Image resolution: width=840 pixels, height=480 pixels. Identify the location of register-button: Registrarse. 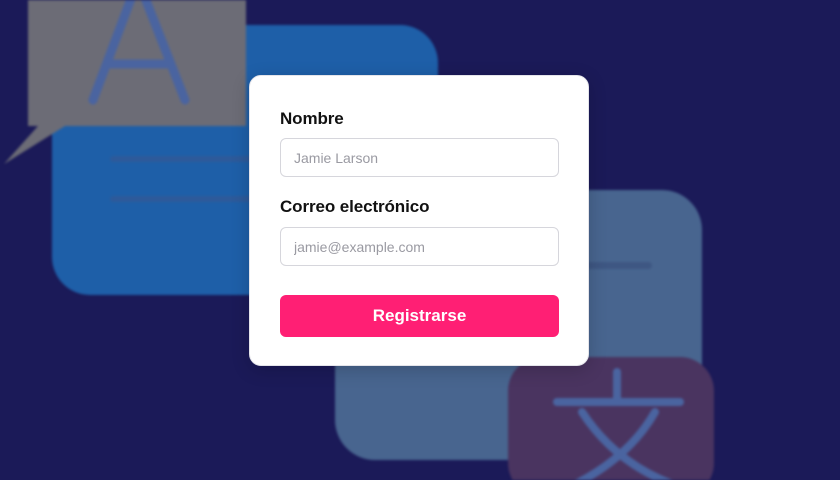
(419, 316).